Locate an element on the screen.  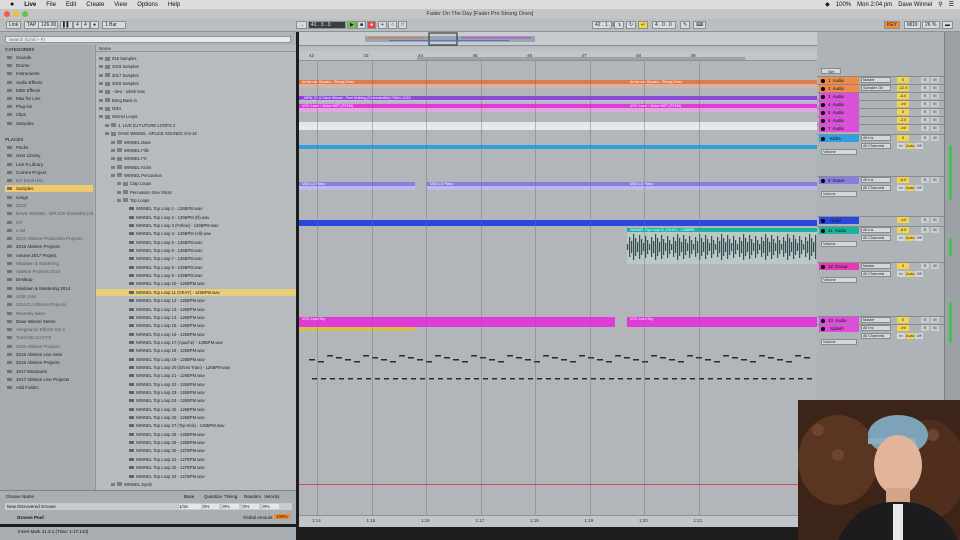
browser-search-input: Search (Cmd + F) is located at coordinates (148, 39).